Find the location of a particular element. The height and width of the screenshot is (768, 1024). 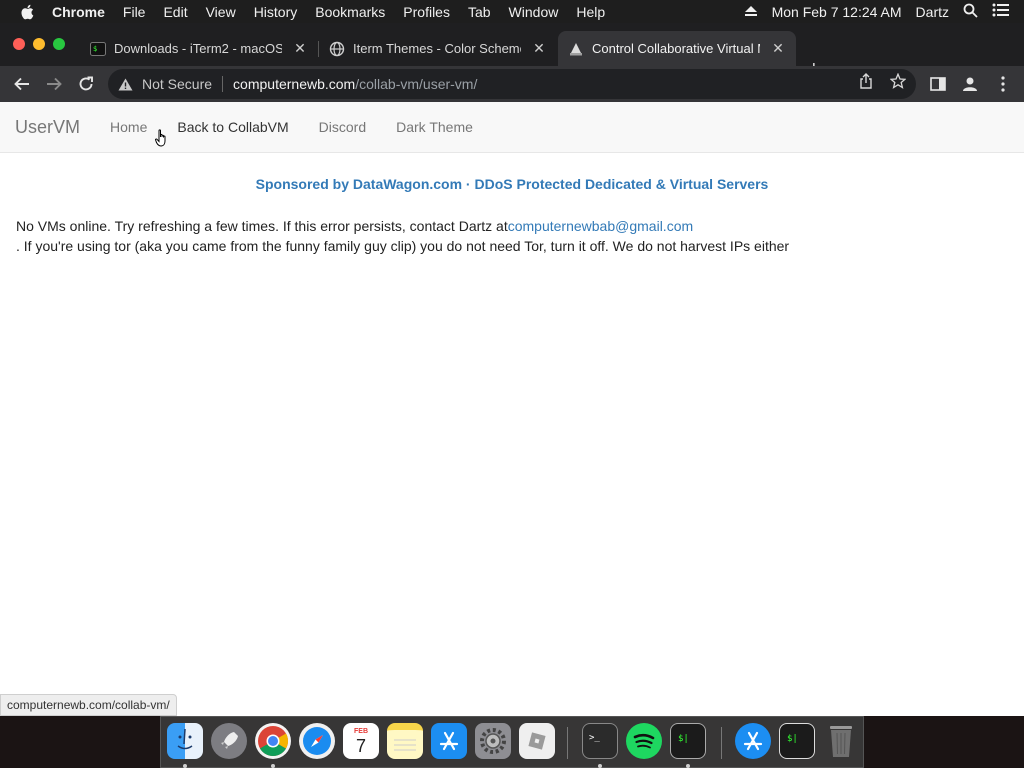

globe-icon is located at coordinates (337, 49).